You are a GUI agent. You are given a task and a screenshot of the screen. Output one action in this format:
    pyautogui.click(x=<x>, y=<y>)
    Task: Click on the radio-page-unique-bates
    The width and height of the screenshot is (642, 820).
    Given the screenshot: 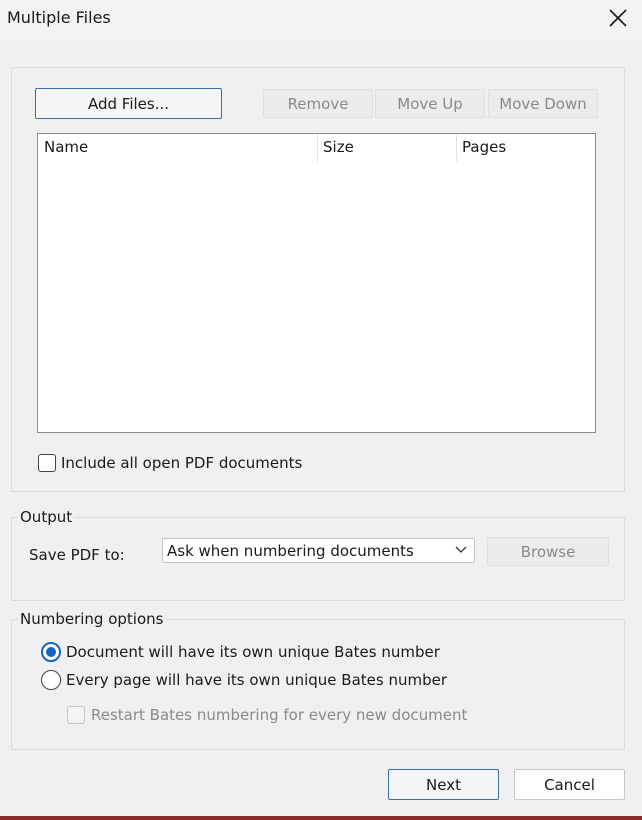 What is the action you would take?
    pyautogui.click(x=51, y=680)
    